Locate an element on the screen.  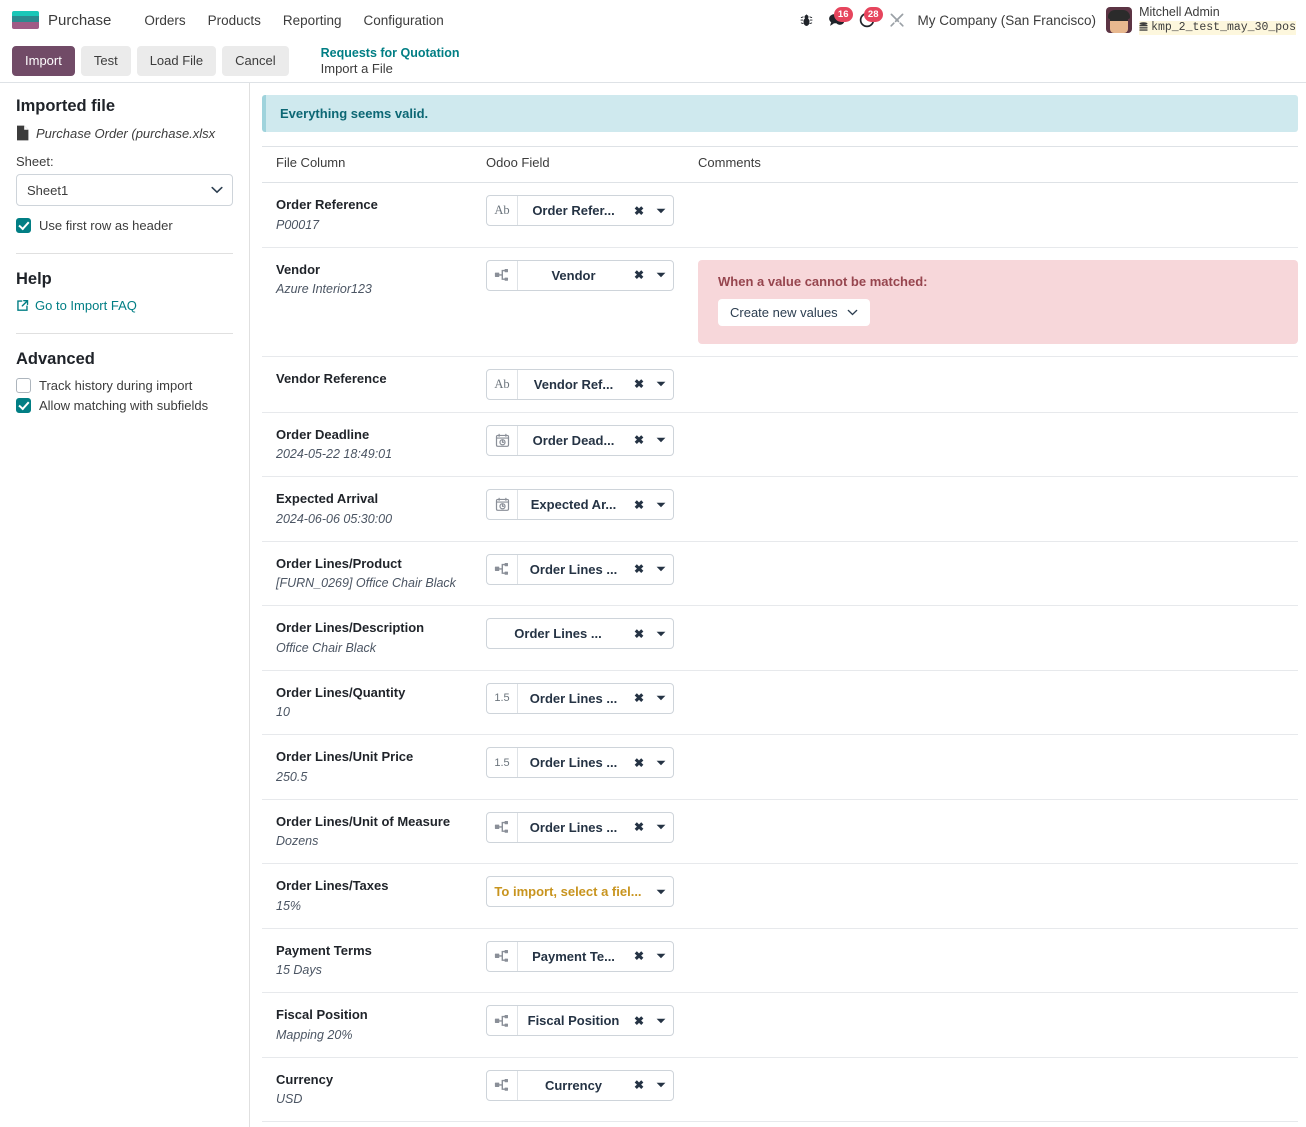
odoo-field-selector: Payment Te... ✖ is located at coordinates (580, 956).